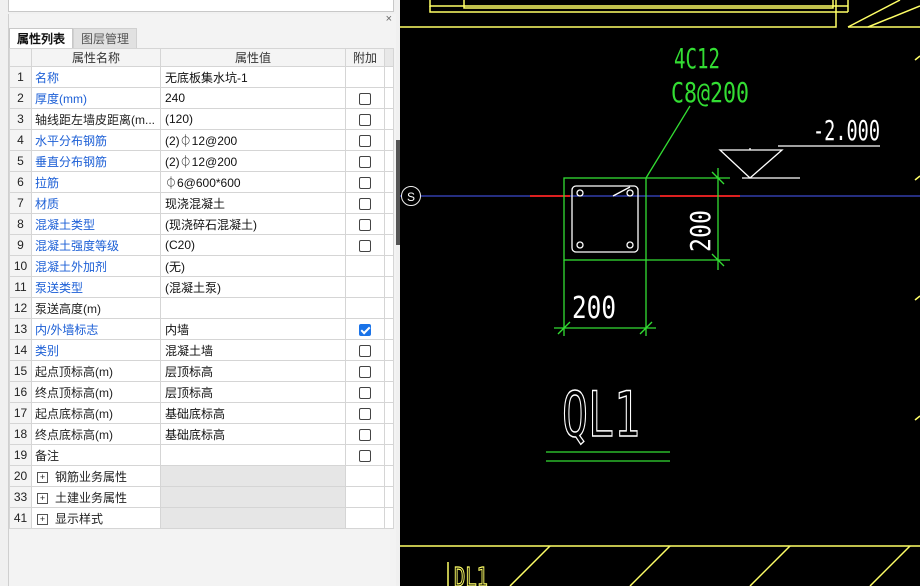  I want to click on section-outline, so click(605, 219).